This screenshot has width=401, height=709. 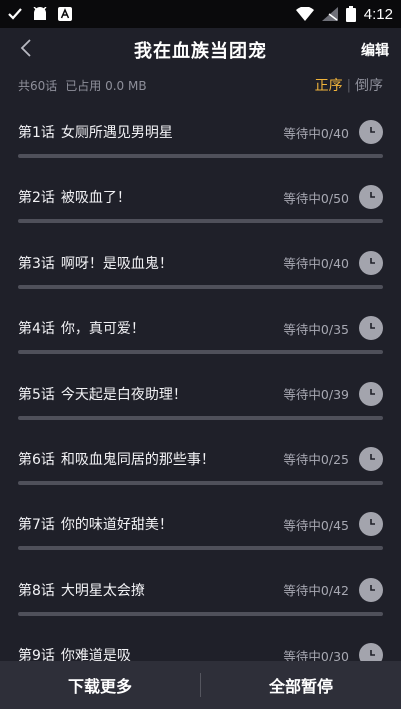 What do you see at coordinates (123, 394) in the screenshot?
I see `episode-title: 今天起是白夜助理！` at bounding box center [123, 394].